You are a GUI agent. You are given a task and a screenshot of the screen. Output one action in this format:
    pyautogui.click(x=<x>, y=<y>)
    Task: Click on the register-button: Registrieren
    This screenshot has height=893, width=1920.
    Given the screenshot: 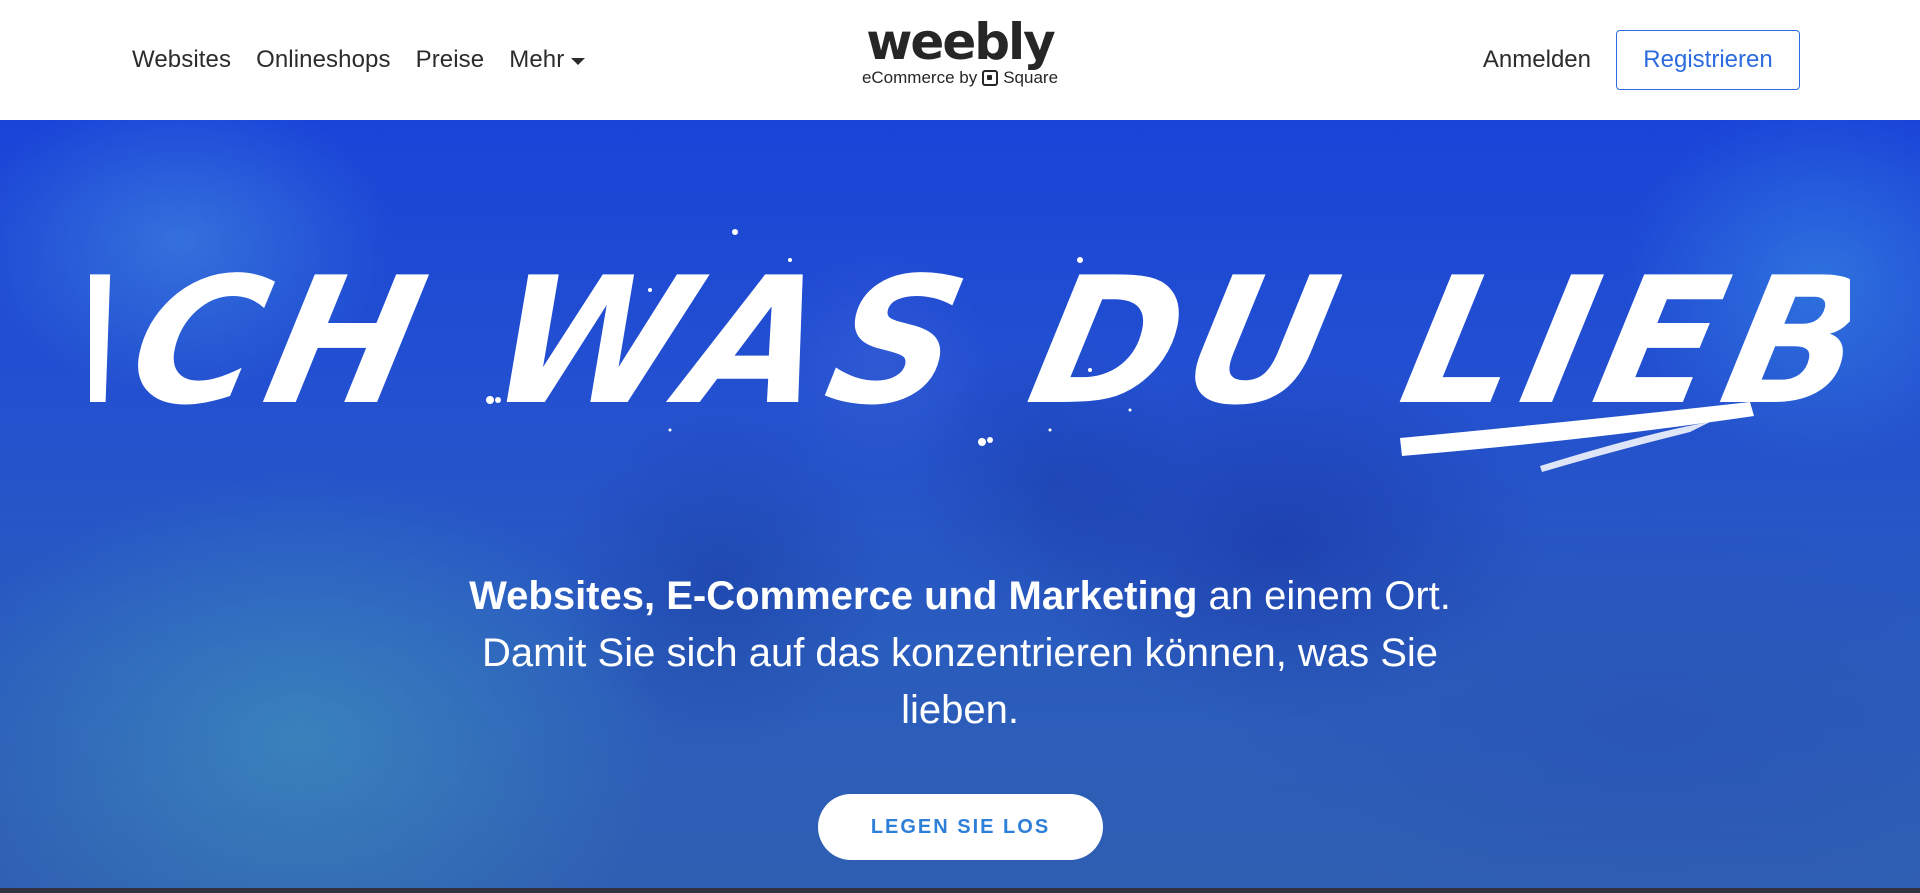 What is the action you would take?
    pyautogui.click(x=1708, y=60)
    